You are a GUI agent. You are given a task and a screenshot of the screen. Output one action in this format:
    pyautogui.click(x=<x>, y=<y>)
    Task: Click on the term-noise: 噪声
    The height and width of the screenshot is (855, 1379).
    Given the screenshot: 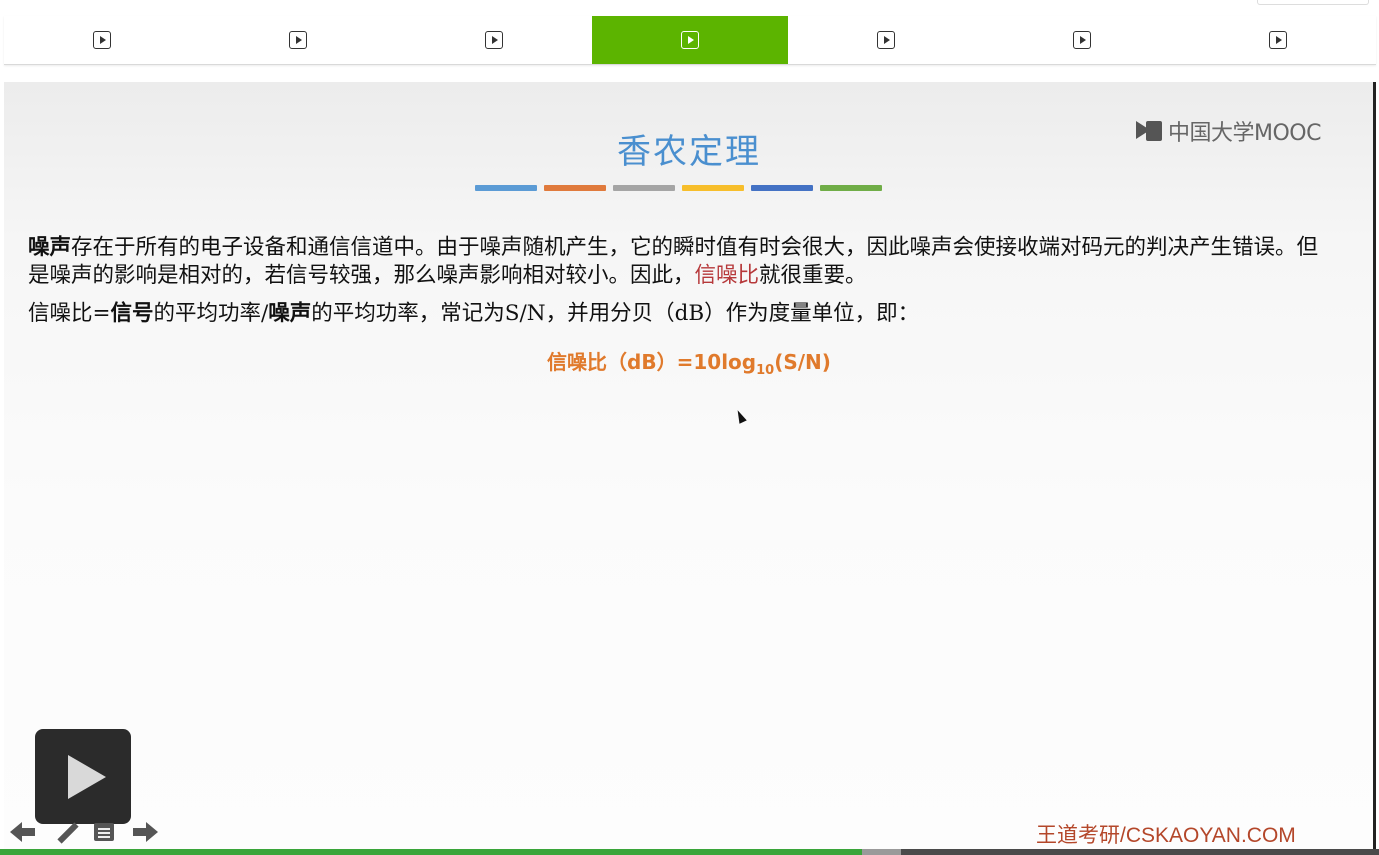 What is the action you would take?
    pyautogui.click(x=50, y=247)
    